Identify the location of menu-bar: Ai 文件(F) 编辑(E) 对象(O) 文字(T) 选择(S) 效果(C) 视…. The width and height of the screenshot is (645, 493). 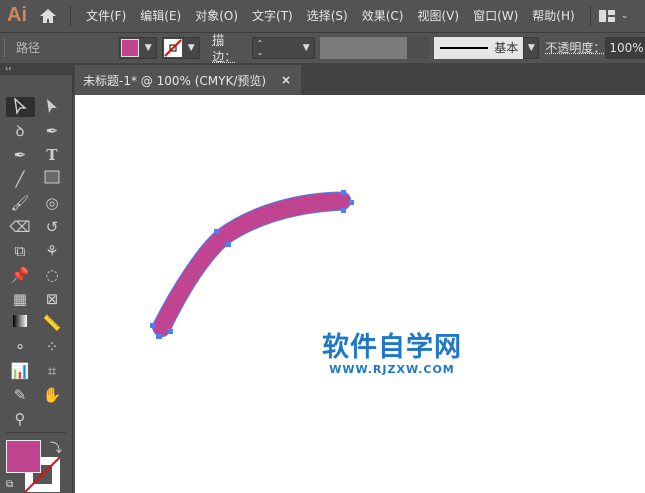
(322, 15).